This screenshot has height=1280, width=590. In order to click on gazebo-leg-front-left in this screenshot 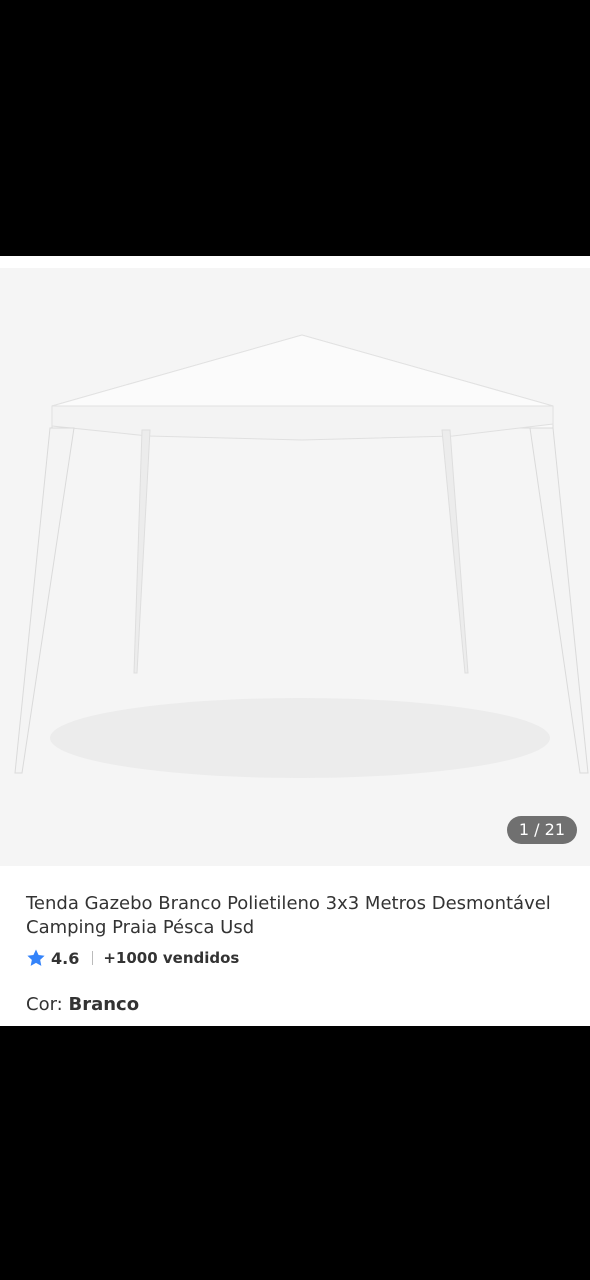, I will do `click(44, 600)`.